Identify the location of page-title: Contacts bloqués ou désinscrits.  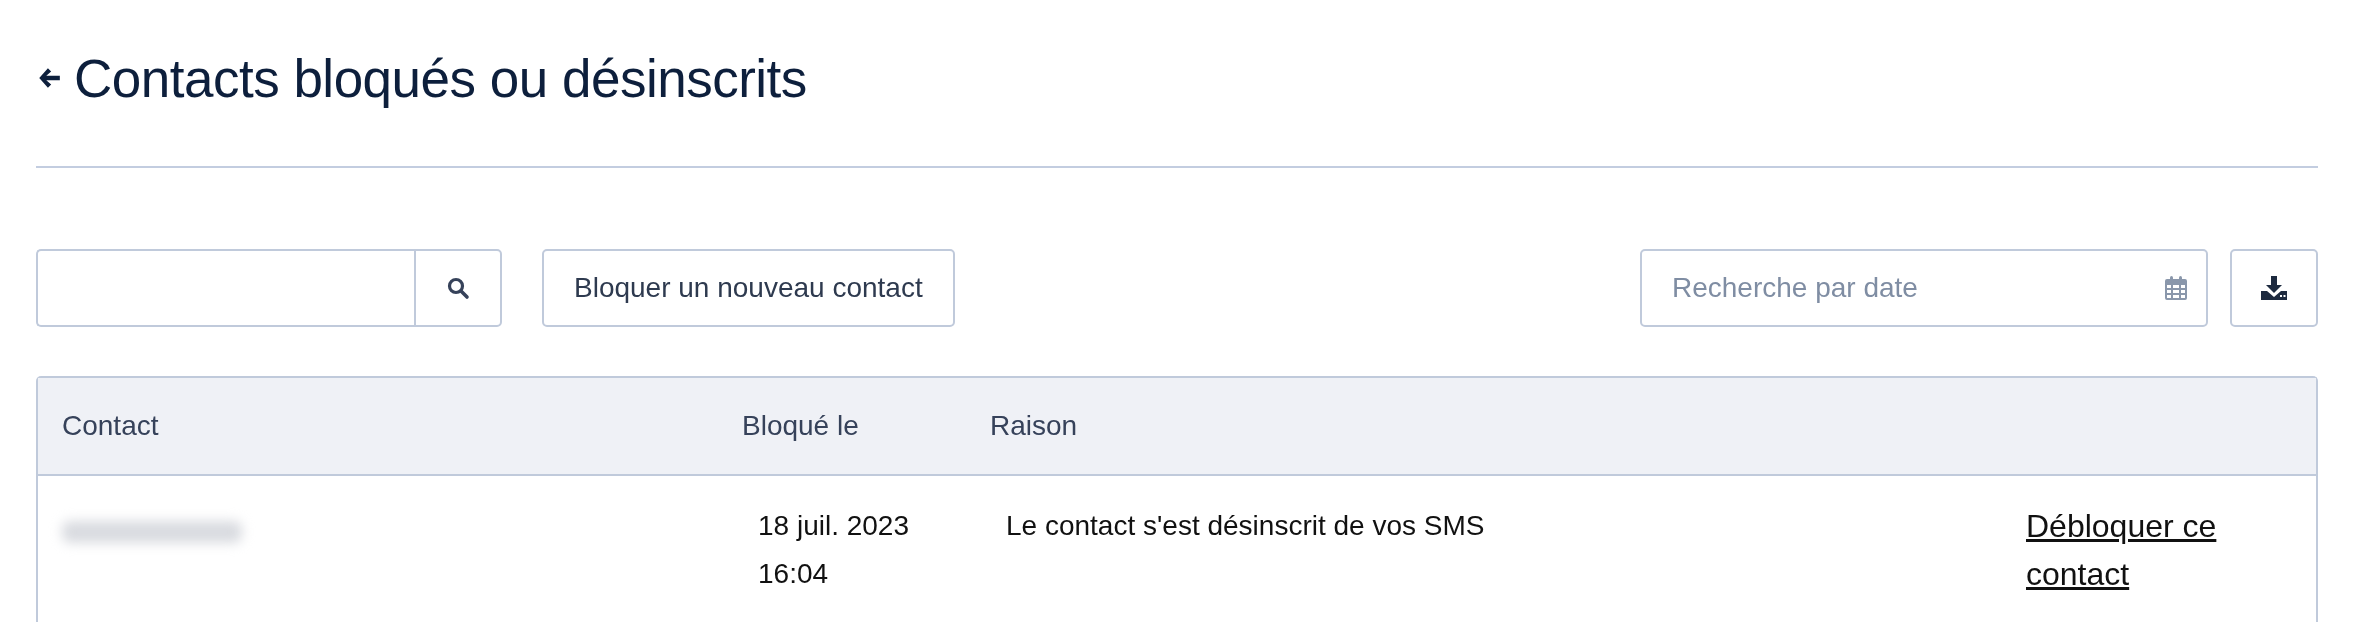
(440, 78).